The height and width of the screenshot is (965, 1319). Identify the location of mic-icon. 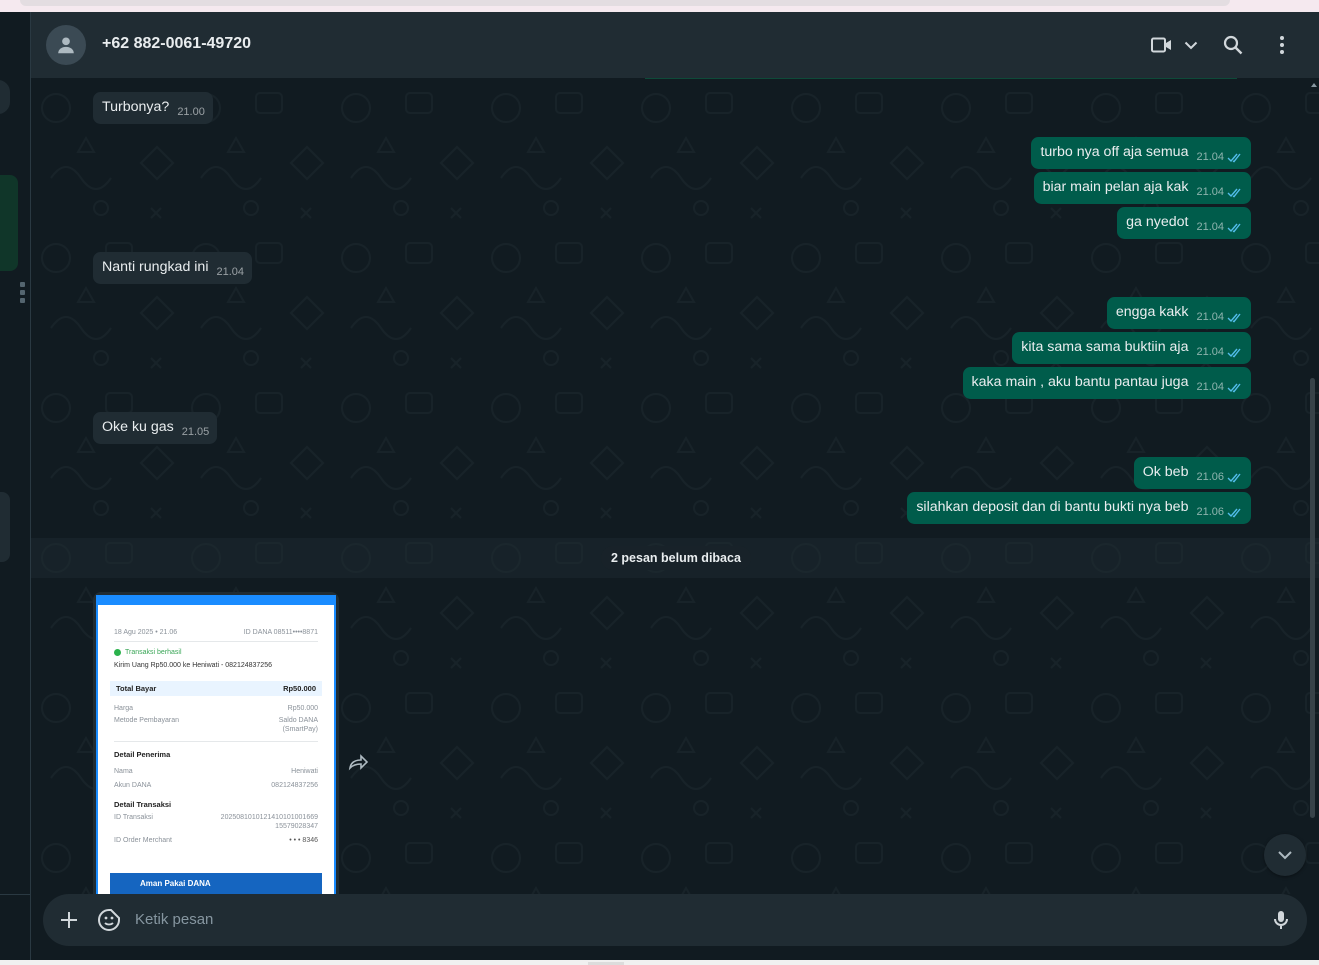
(1281, 920).